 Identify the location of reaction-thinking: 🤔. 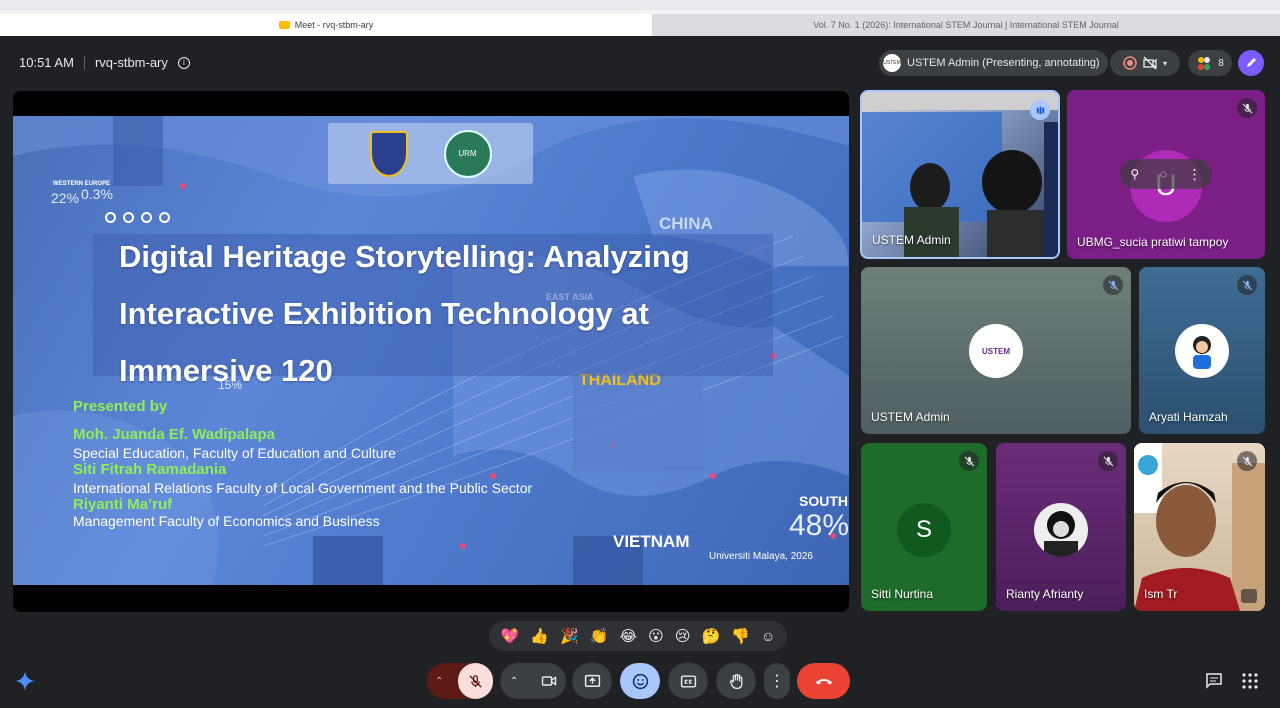
(711, 636).